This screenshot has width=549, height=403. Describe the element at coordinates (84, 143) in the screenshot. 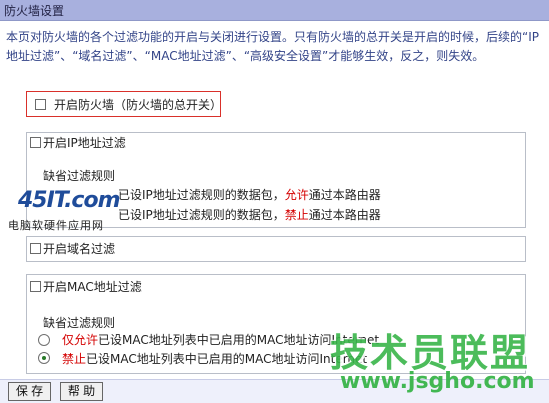

I see `ip-filter-label: 开启IP地址过滤` at that location.